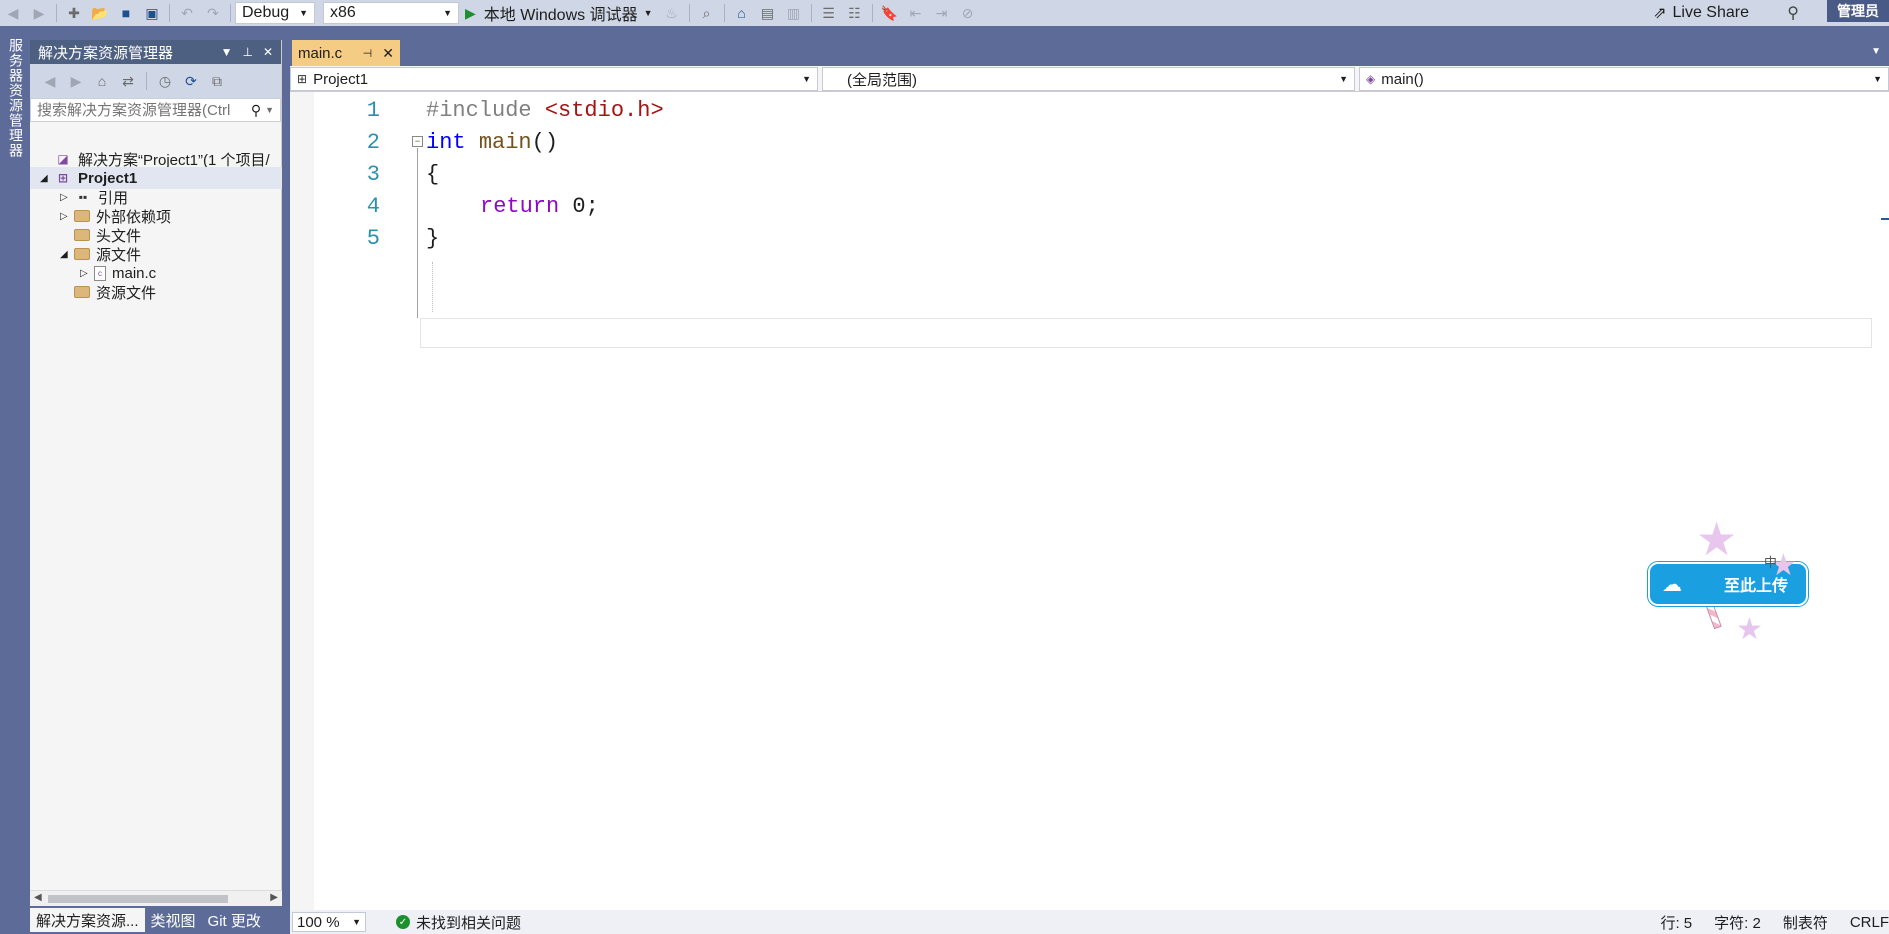  I want to click on pin-icon: ⊣, so click(368, 53).